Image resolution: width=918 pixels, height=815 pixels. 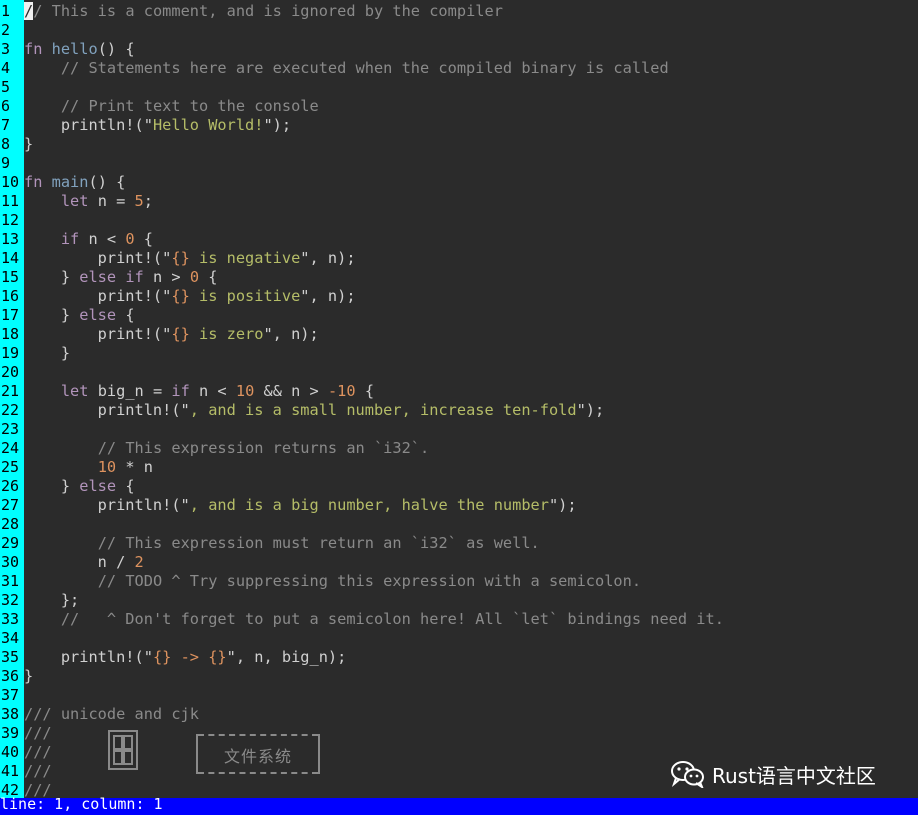 I want to click on code-text: println!("{} -> {}", n, big_n);, so click(x=185, y=657).